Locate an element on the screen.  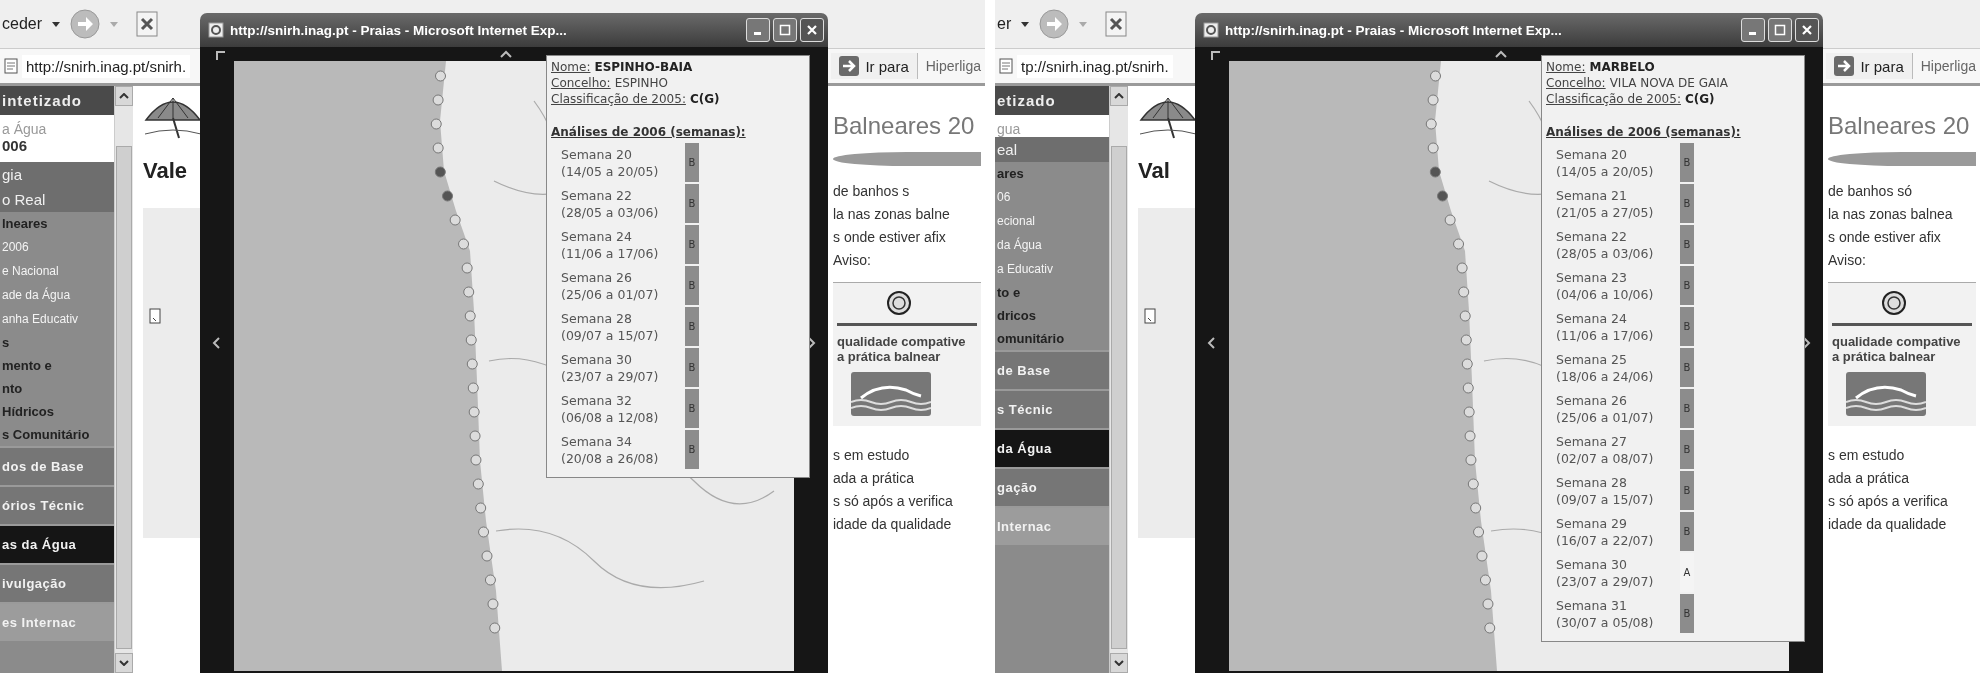
field-value: C(G) is located at coordinates (704, 99).